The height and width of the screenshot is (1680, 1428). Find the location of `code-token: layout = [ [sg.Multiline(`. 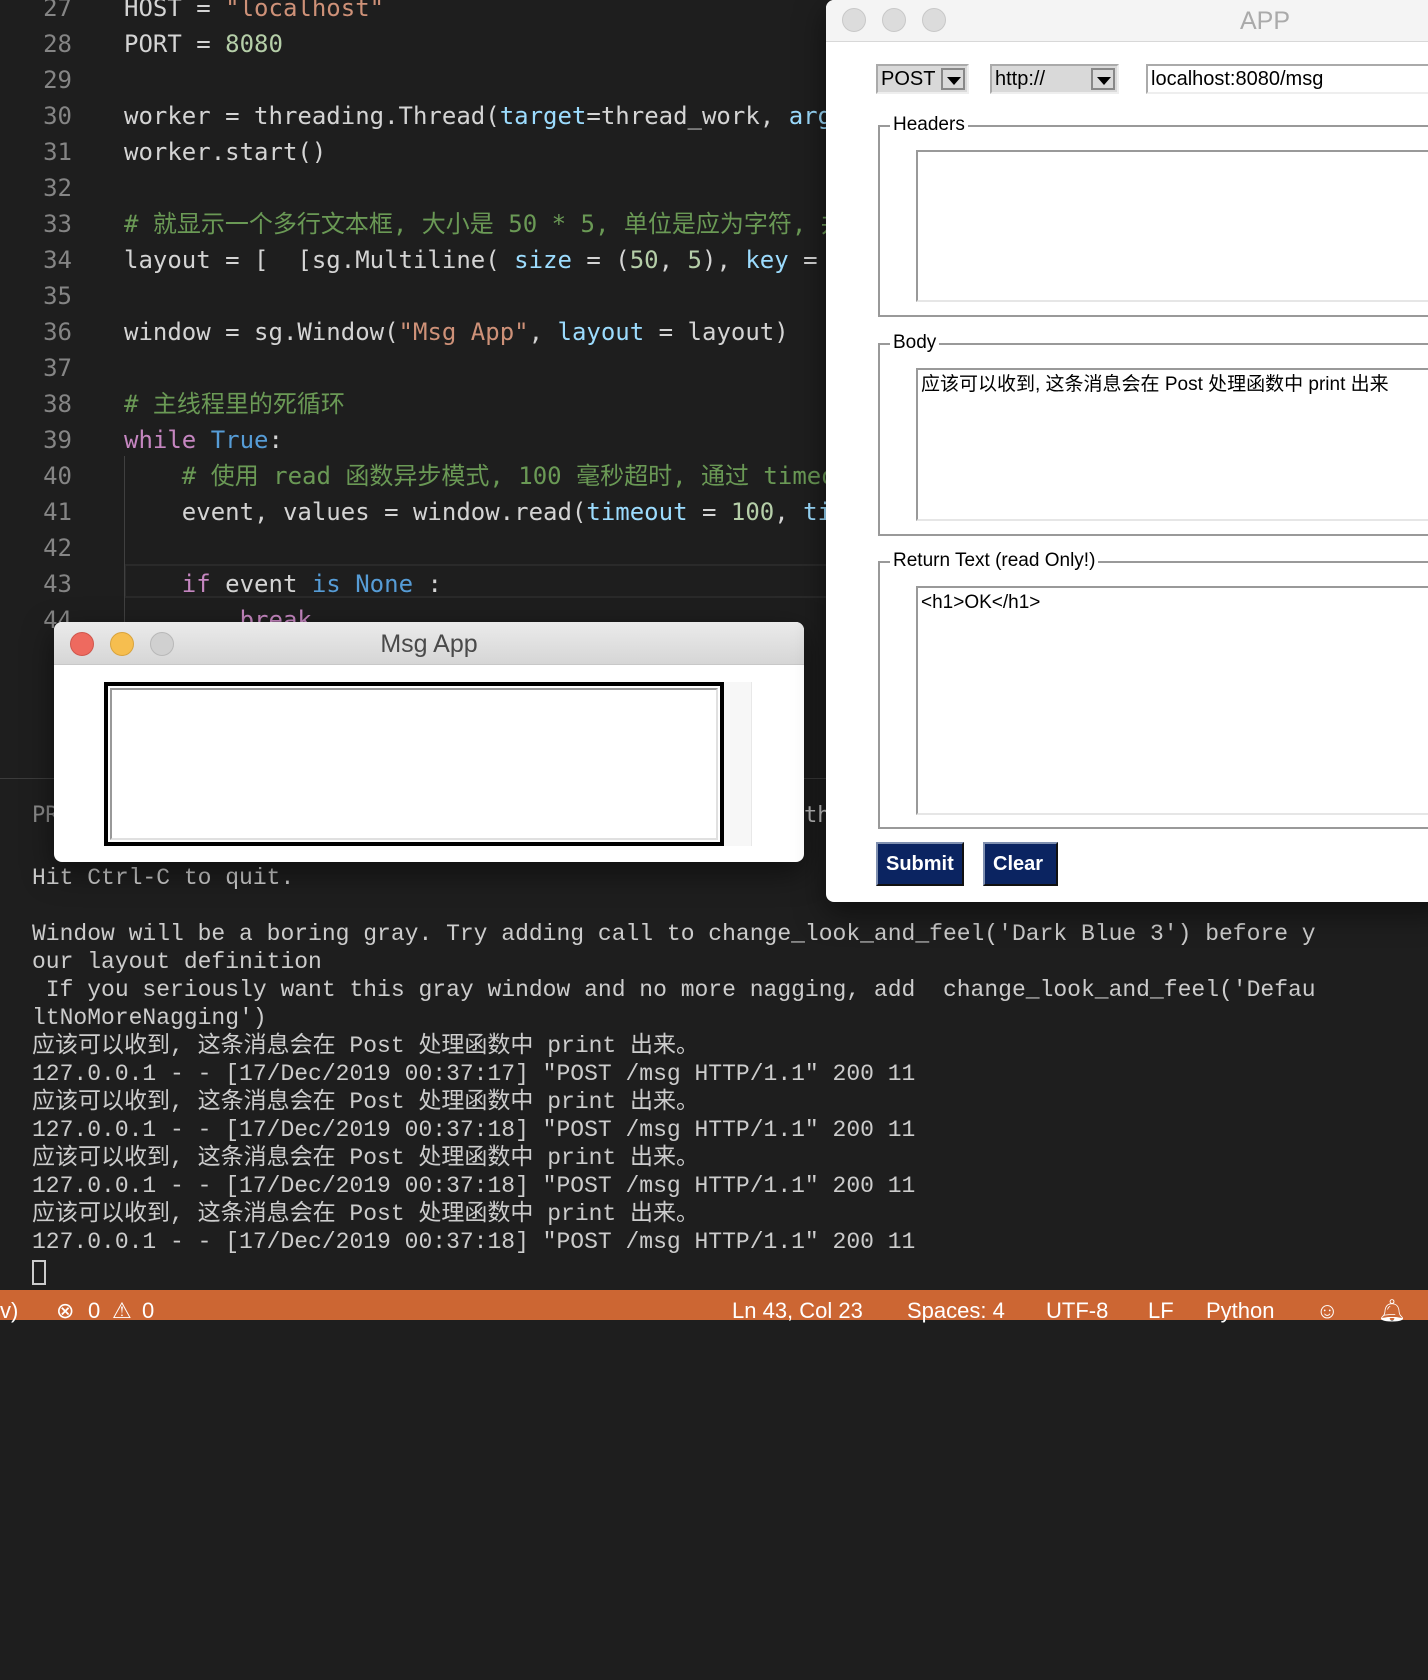

code-token: layout = [ [sg.Multiline( is located at coordinates (319, 260).